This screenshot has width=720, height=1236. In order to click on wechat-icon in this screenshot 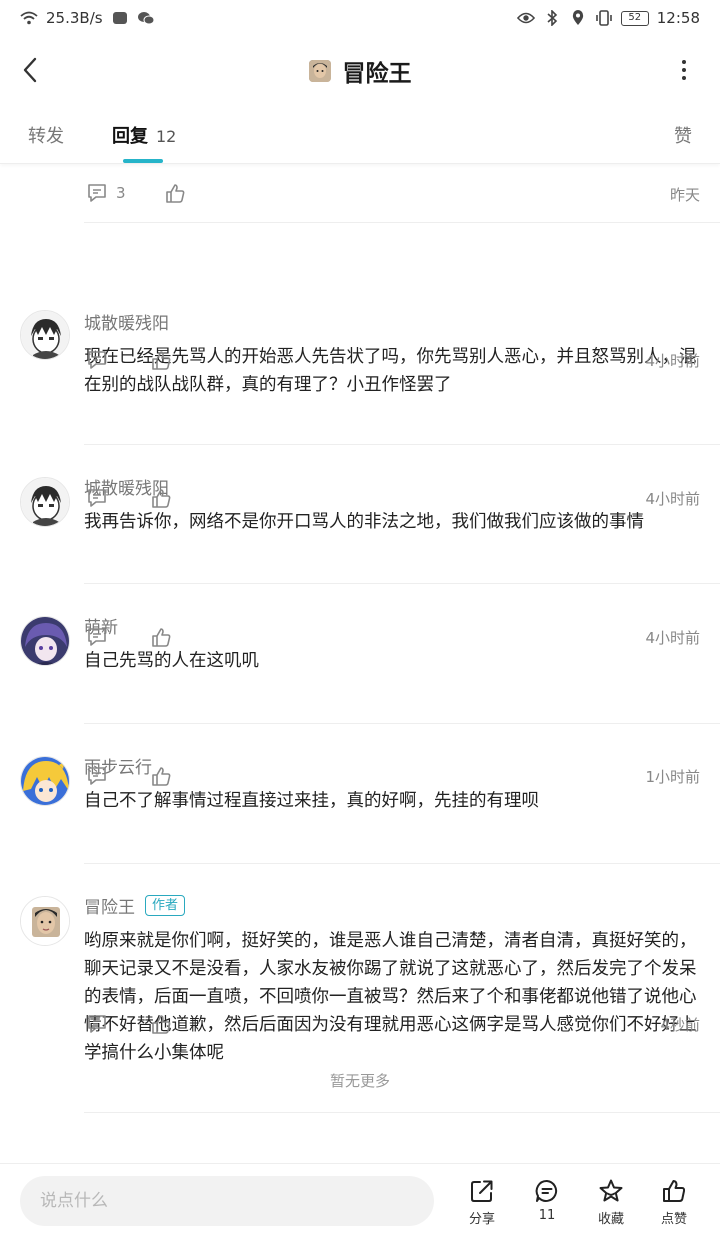, I will do `click(146, 18)`.